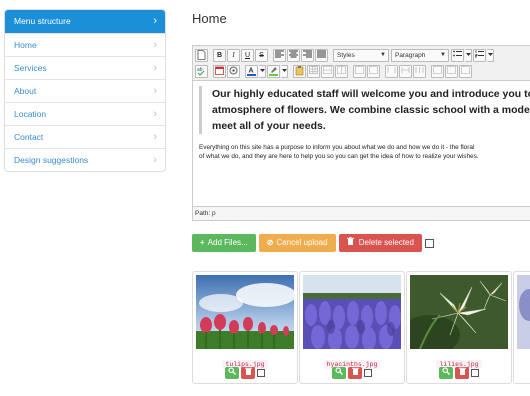  I want to click on column-after-icon, so click(373, 71).